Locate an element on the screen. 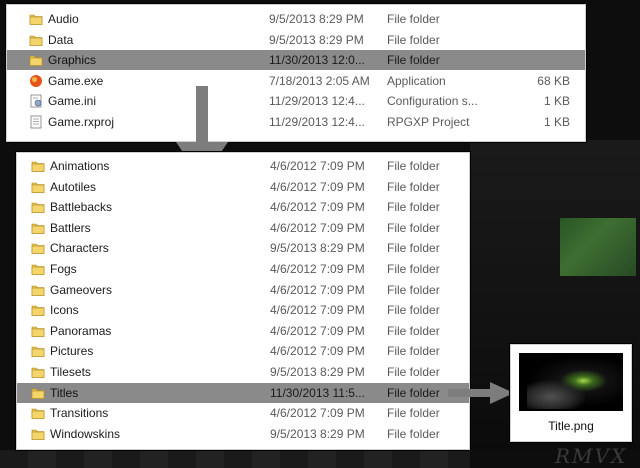 The height and width of the screenshot is (468, 640). file-row-animations: Animations 4/6/2012 7:09 PM File folder is located at coordinates (243, 166).